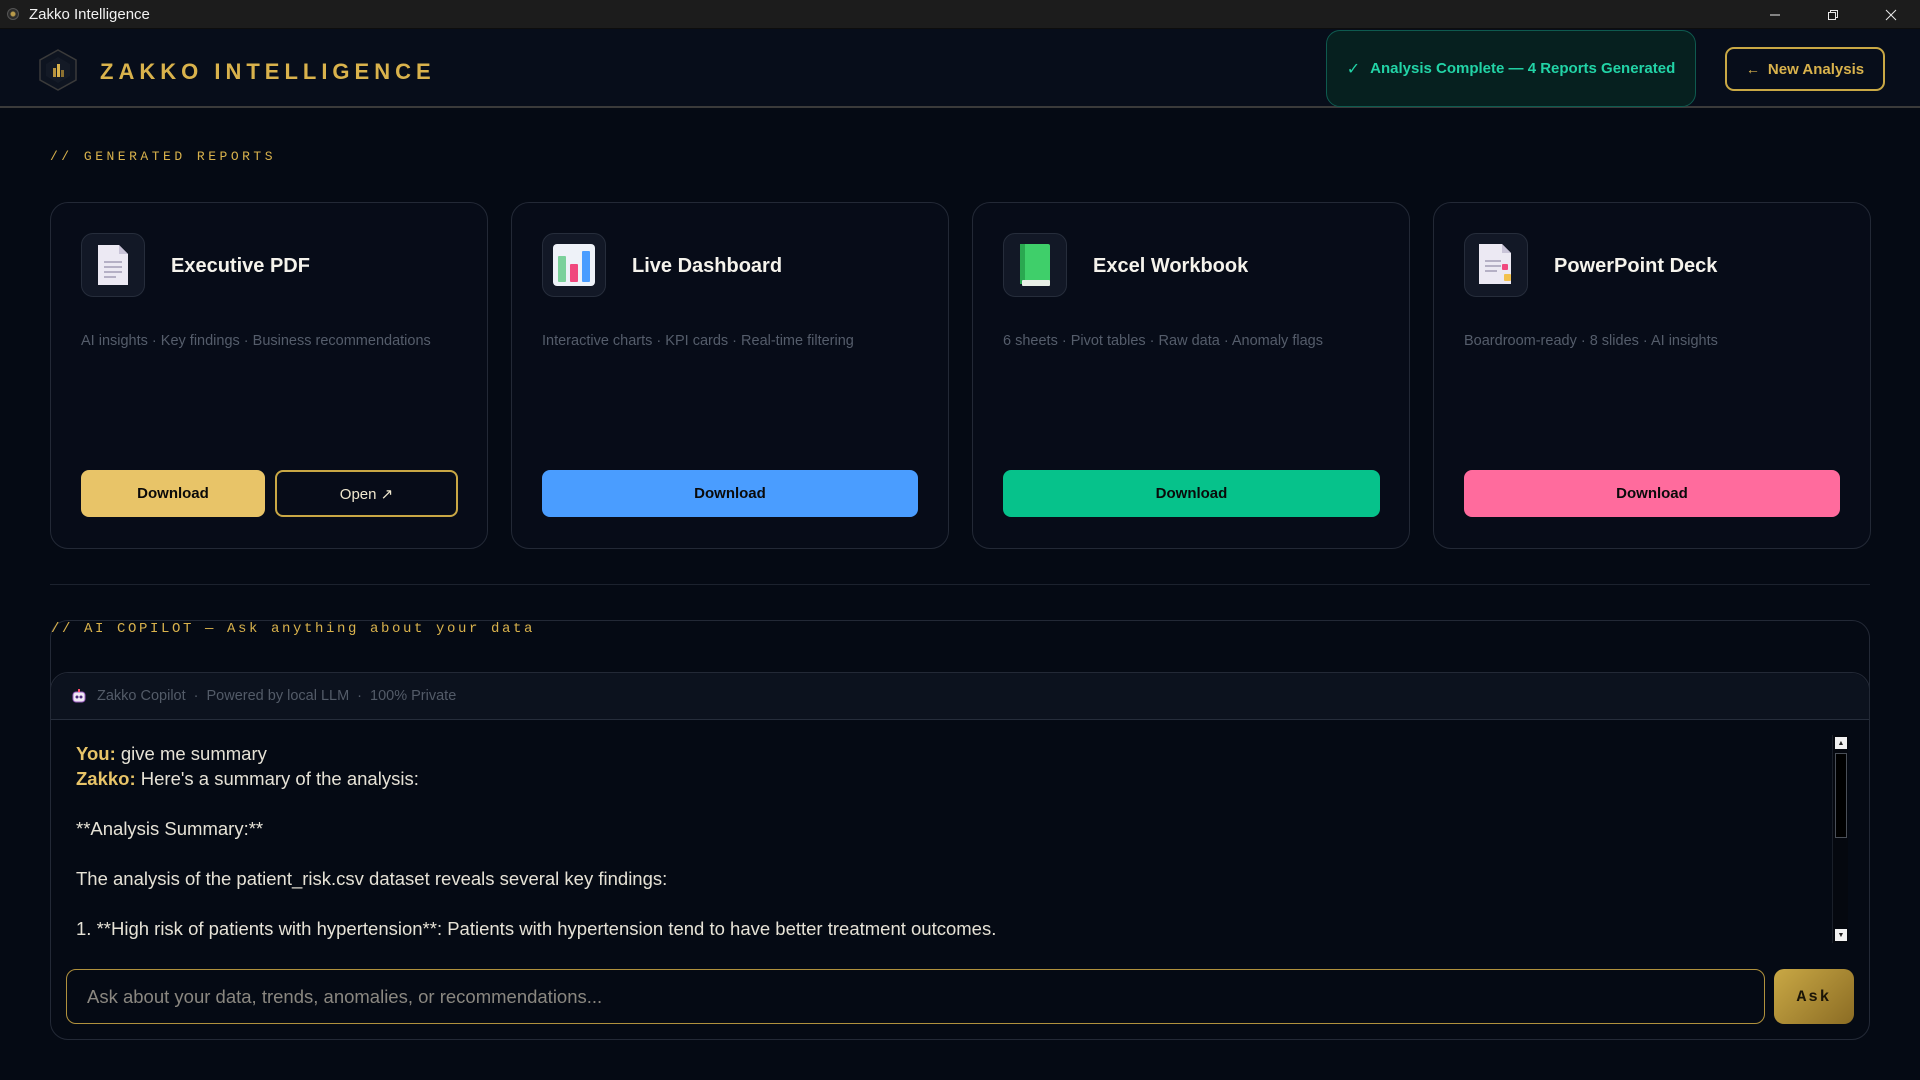 The image size is (1920, 1080). Describe the element at coordinates (1891, 14) in the screenshot. I see `close-icon` at that location.